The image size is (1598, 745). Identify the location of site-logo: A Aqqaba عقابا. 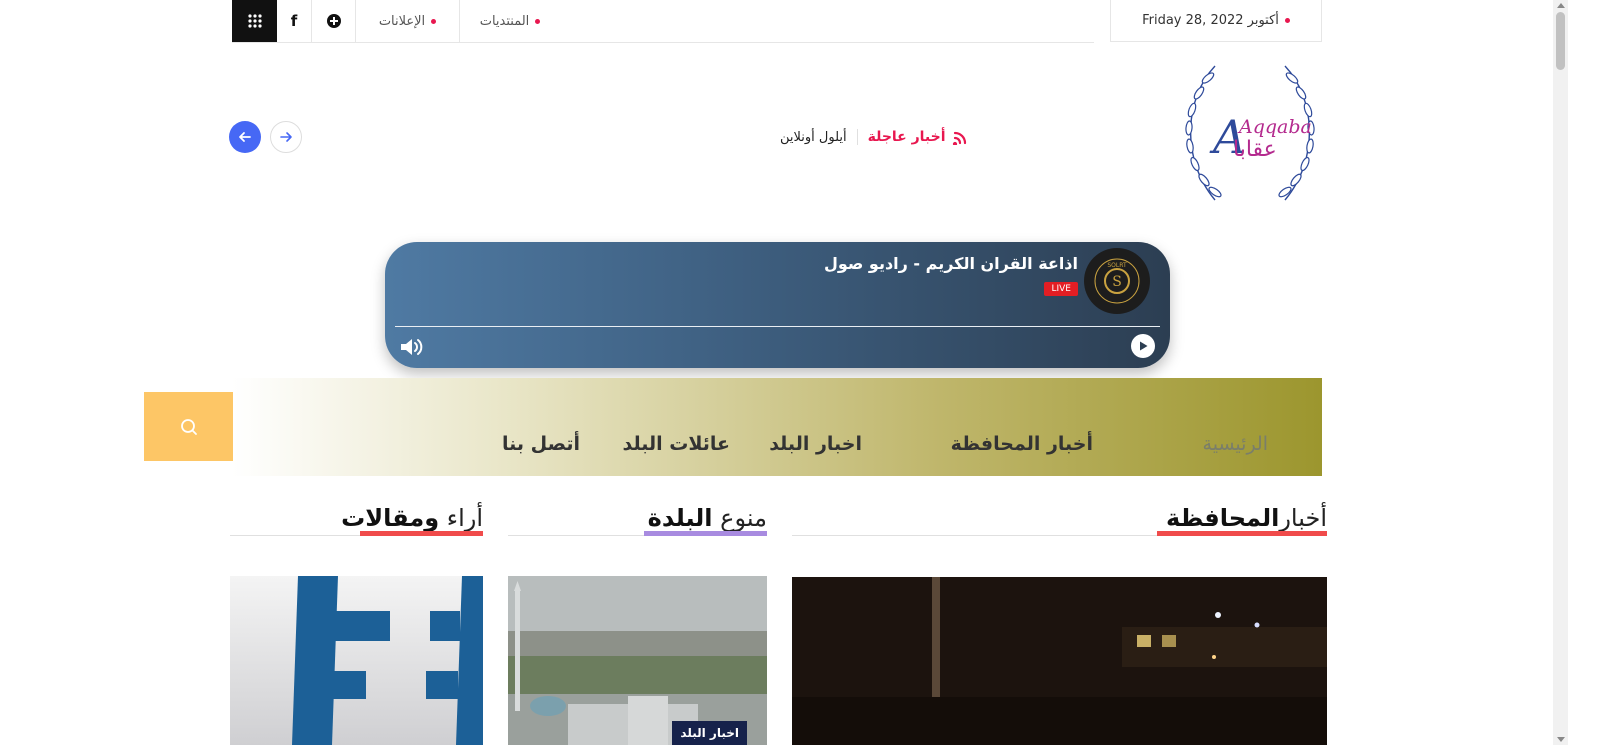
(1250, 132).